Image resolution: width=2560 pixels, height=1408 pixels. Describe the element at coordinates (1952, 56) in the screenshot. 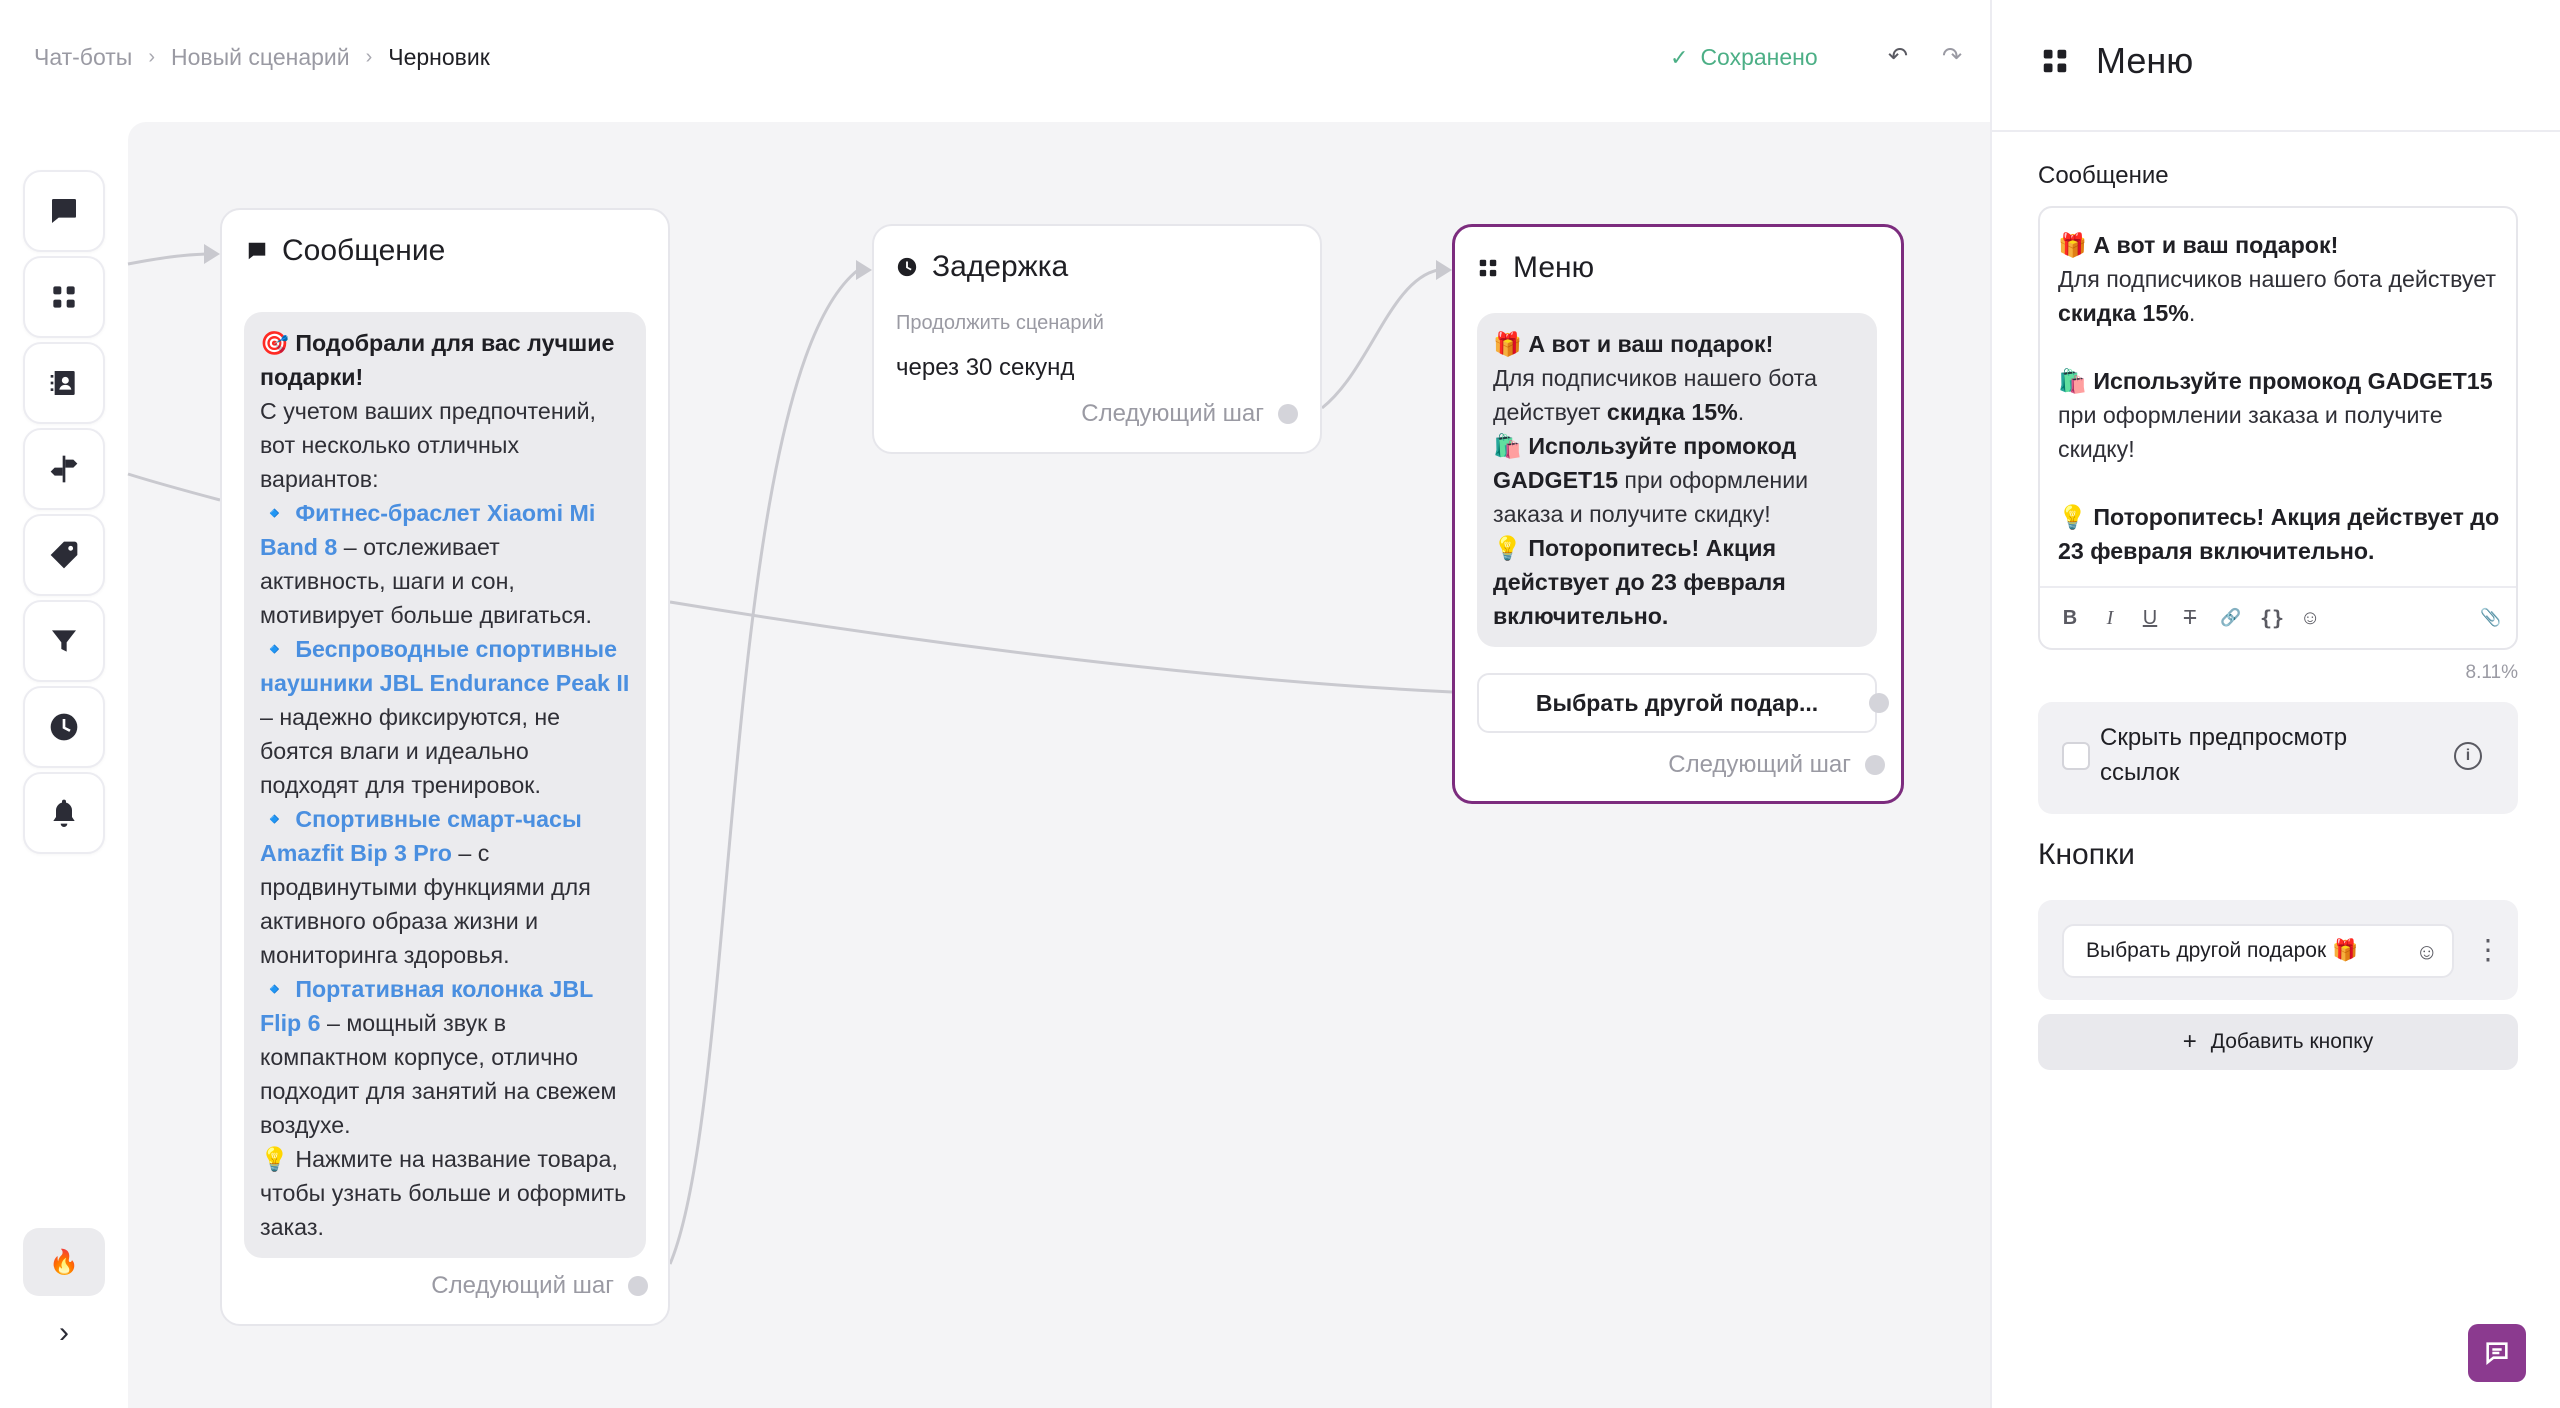

I see `redo-icon: ↷` at that location.